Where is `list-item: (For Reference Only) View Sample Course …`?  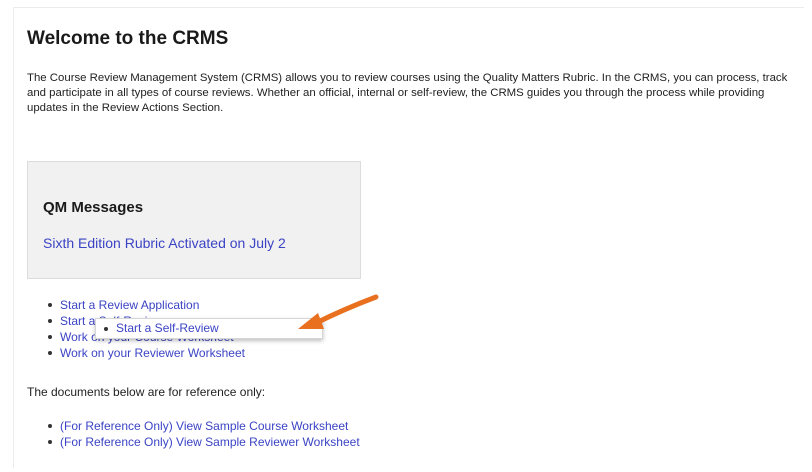
list-item: (For Reference Only) View Sample Course … is located at coordinates (204, 426).